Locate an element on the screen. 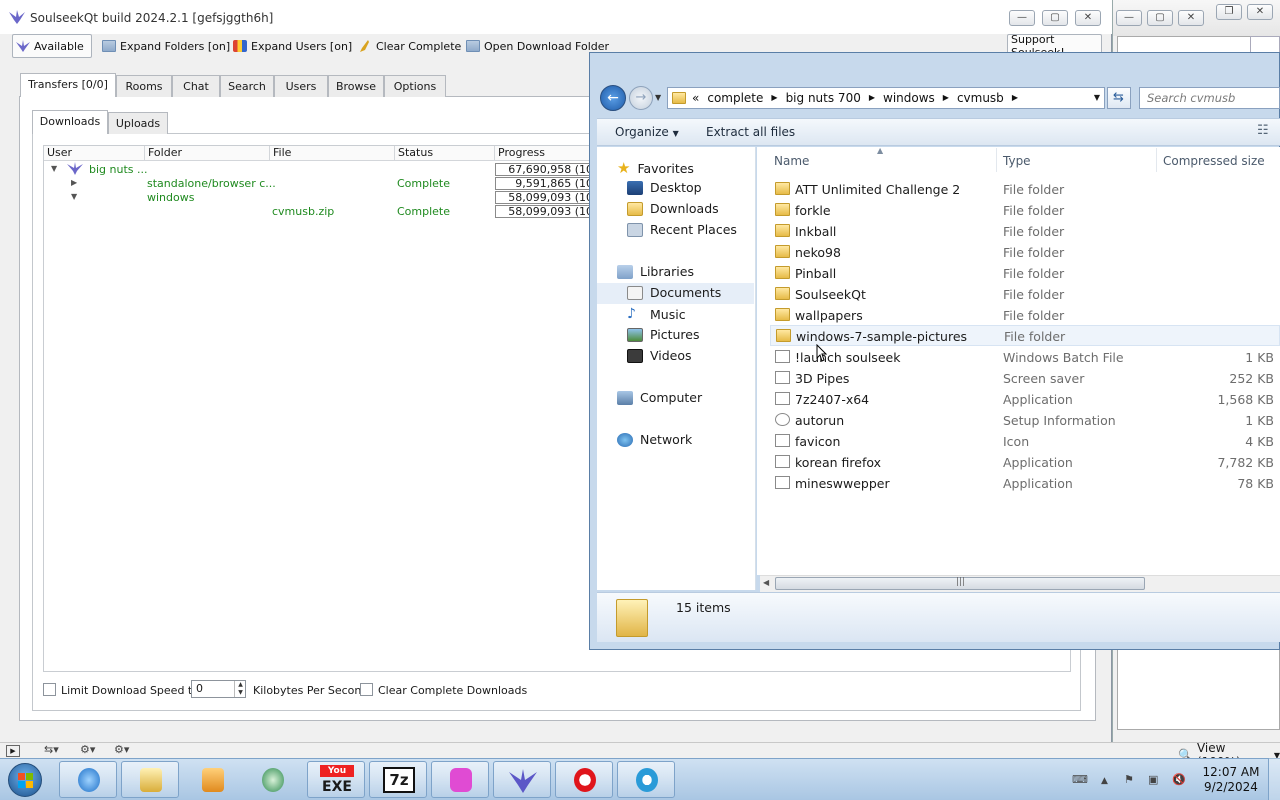 This screenshot has height=800, width=1280. file-row-favicon: favicon Icon 4 KB is located at coordinates (1025, 441).